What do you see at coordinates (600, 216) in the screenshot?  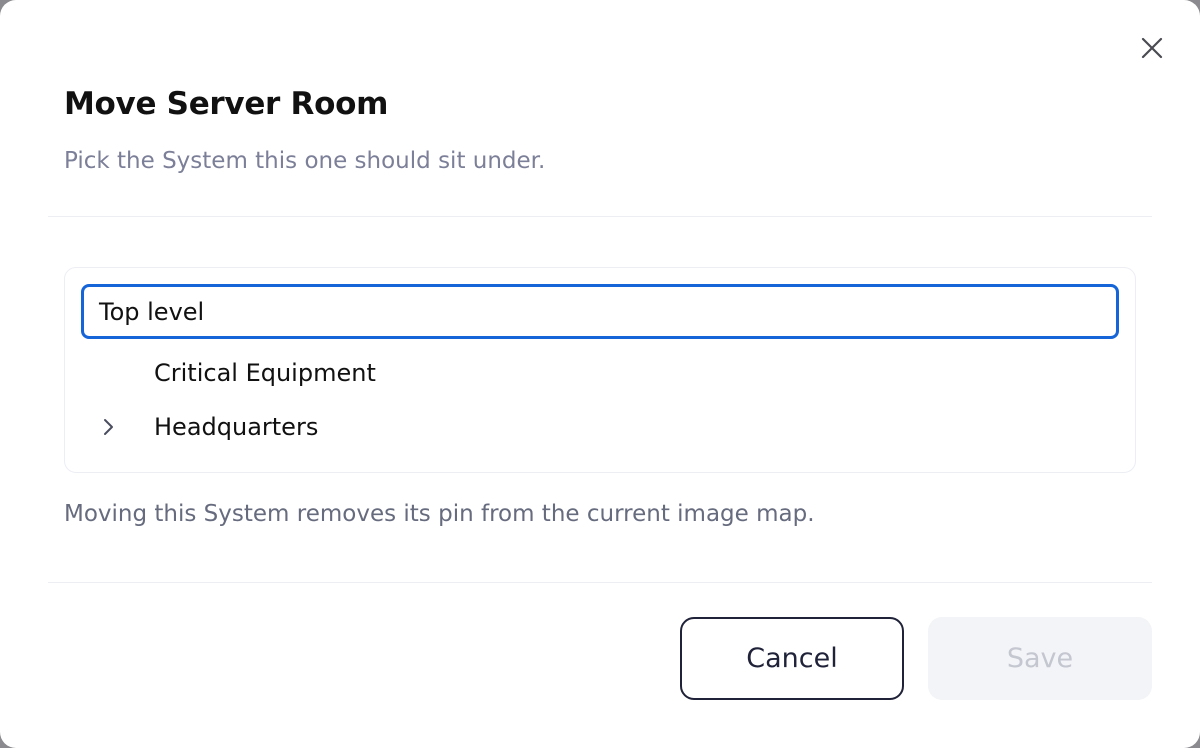 I see `header-divider` at bounding box center [600, 216].